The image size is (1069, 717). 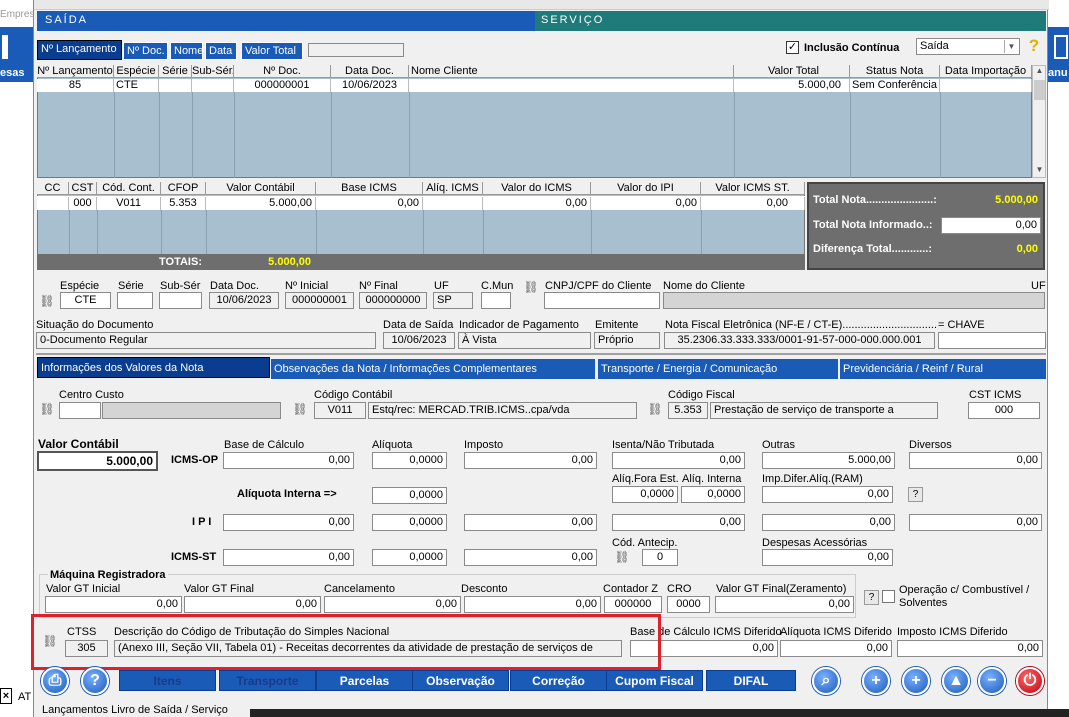 What do you see at coordinates (1030, 681) in the screenshot?
I see `power-button: ⏻` at bounding box center [1030, 681].